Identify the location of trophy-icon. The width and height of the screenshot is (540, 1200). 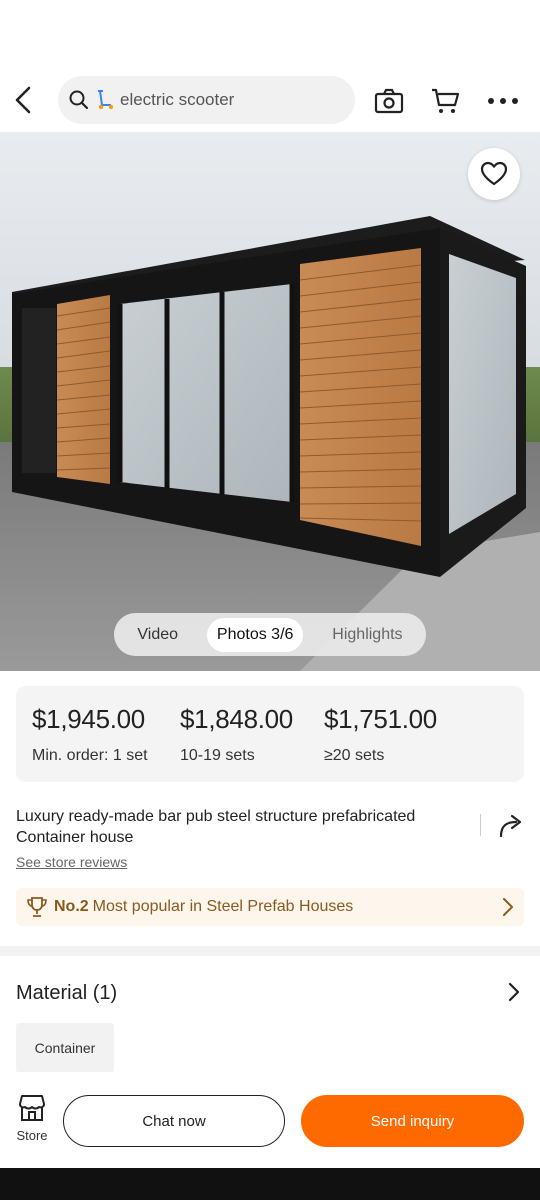
(37, 907).